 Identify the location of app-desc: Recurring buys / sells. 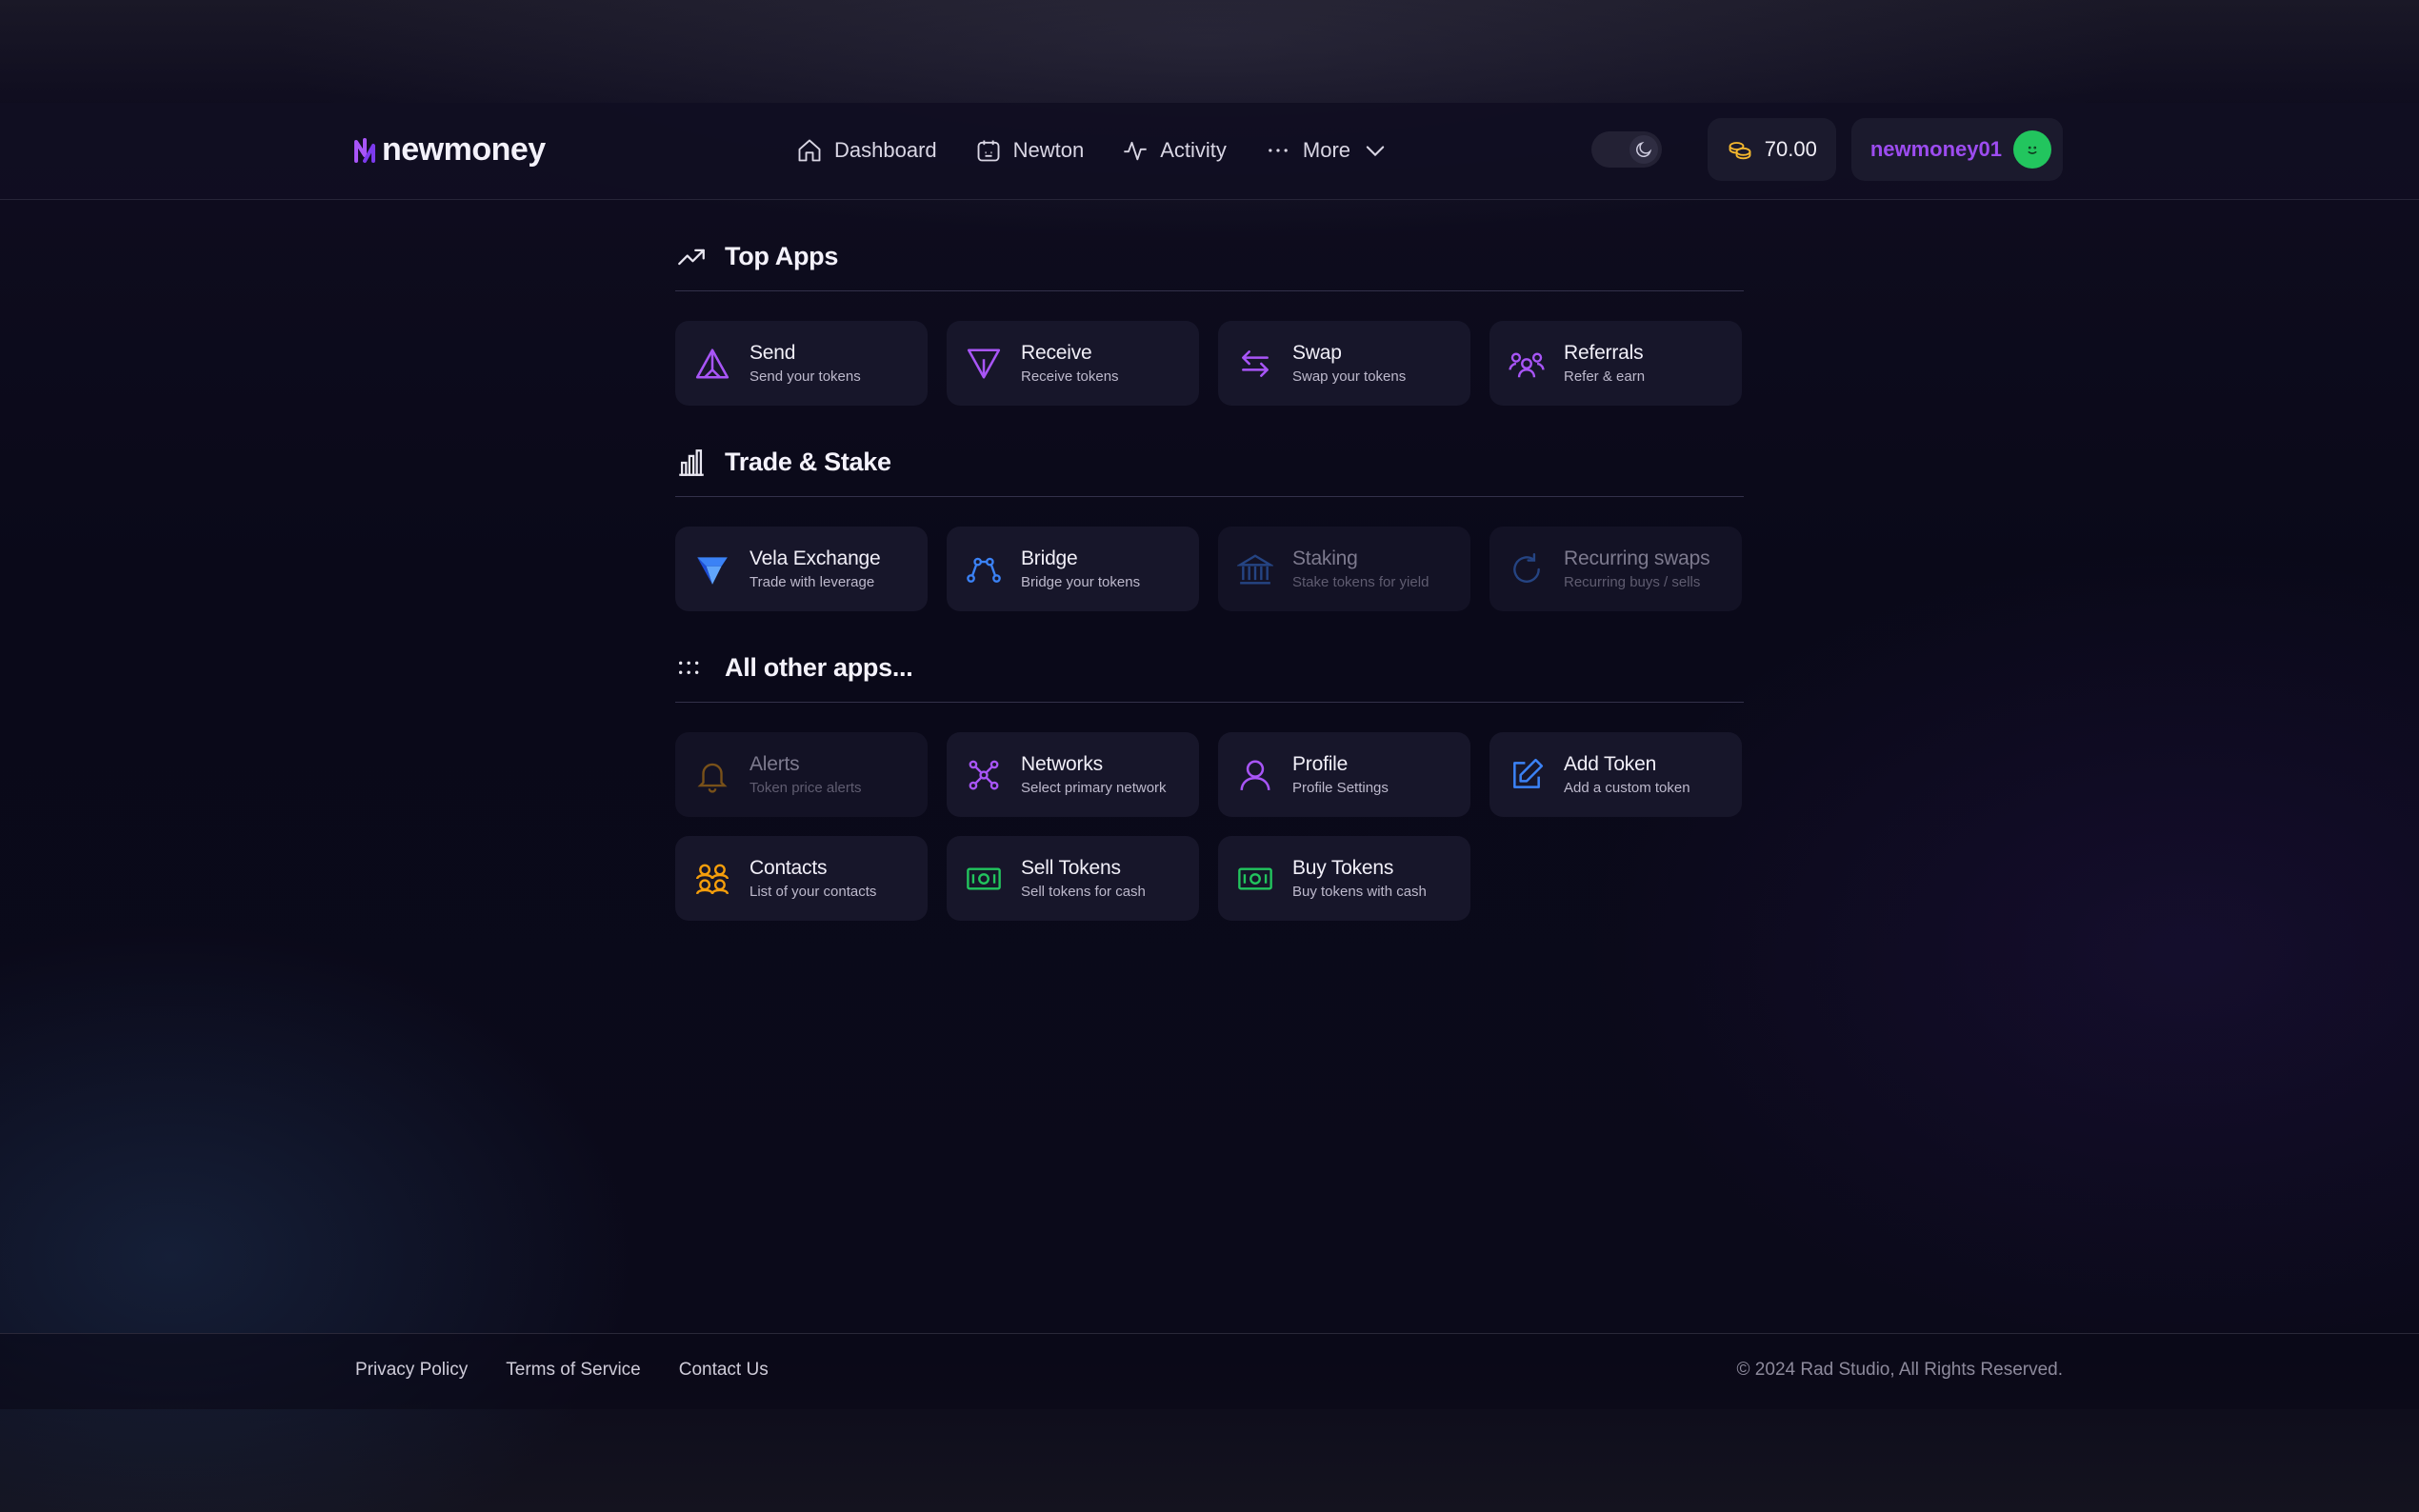
(1632, 582).